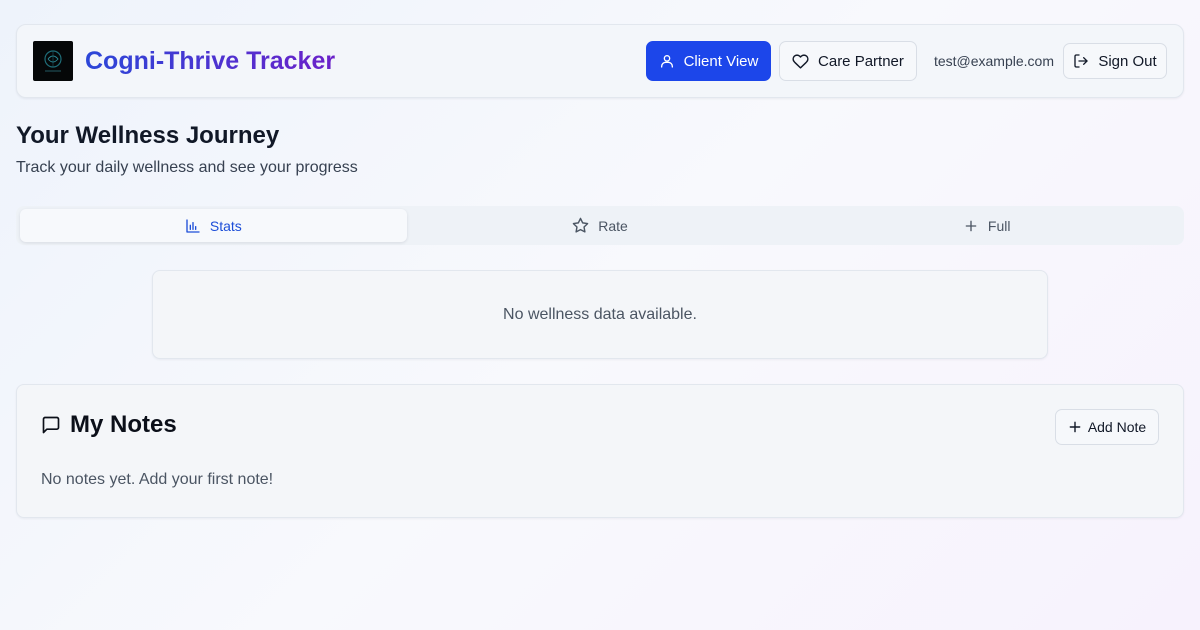  I want to click on notes-header: My Notes, so click(109, 425).